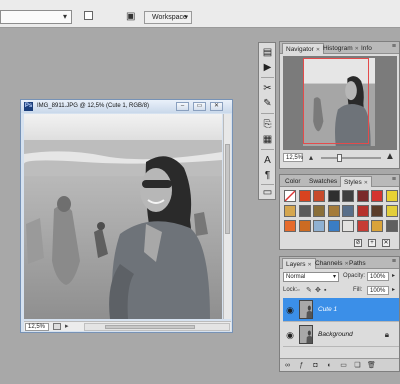  What do you see at coordinates (57, 326) in the screenshot?
I see `document-info-icon` at bounding box center [57, 326].